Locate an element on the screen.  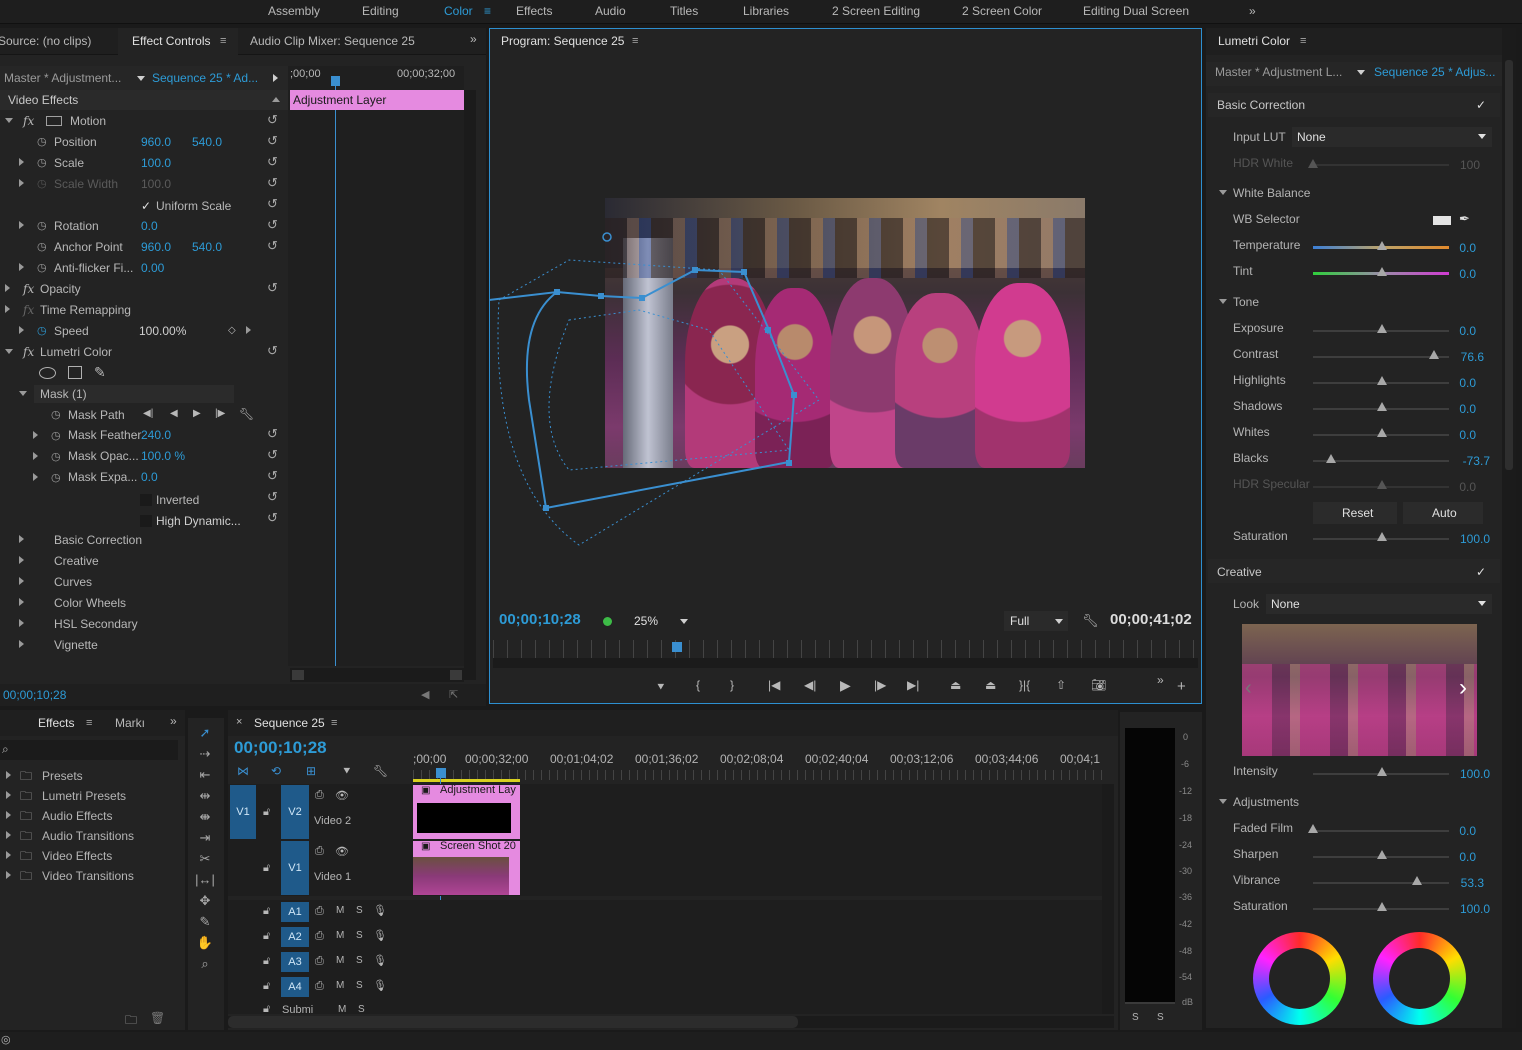
mark-out-icon: } is located at coordinates (732, 685).